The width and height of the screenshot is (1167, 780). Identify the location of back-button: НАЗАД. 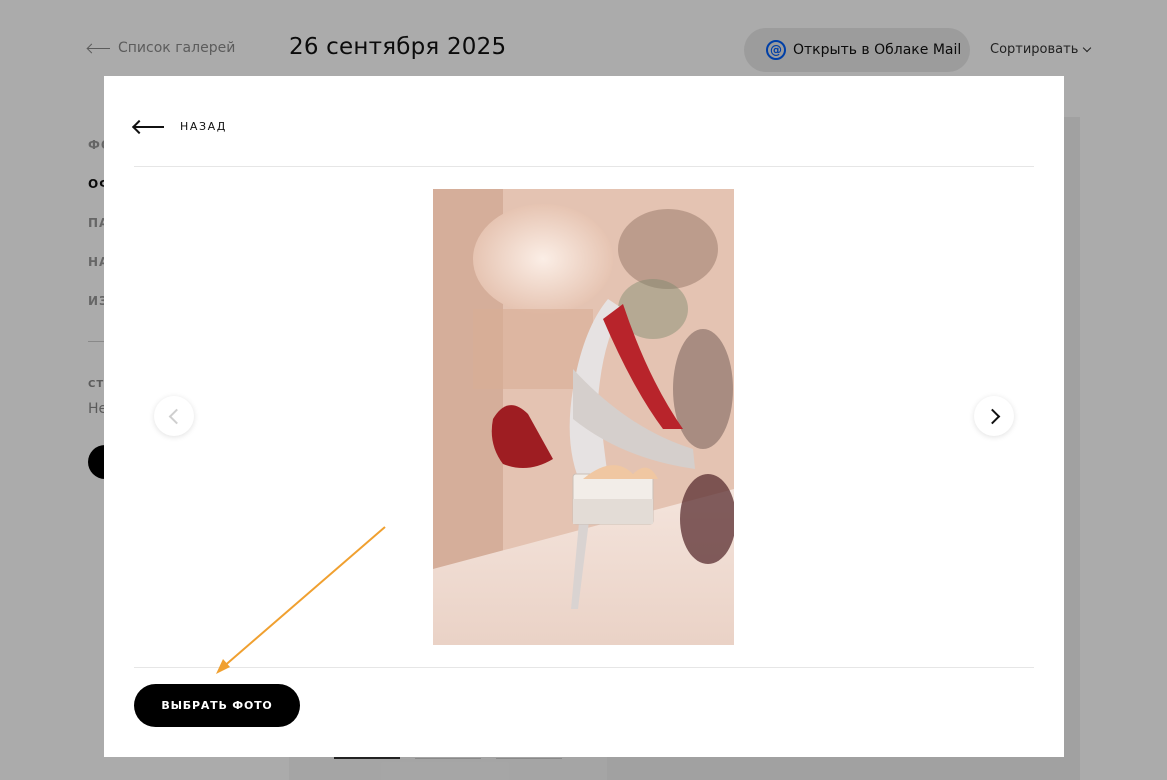
(180, 126).